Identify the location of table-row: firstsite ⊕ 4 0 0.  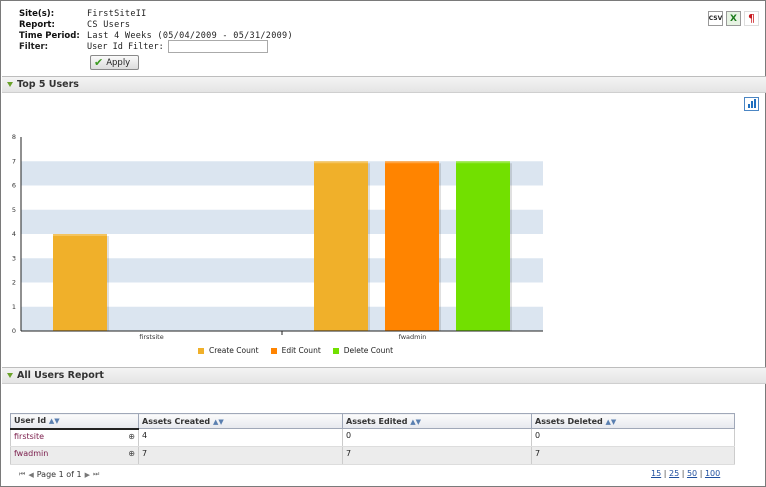
(372, 437).